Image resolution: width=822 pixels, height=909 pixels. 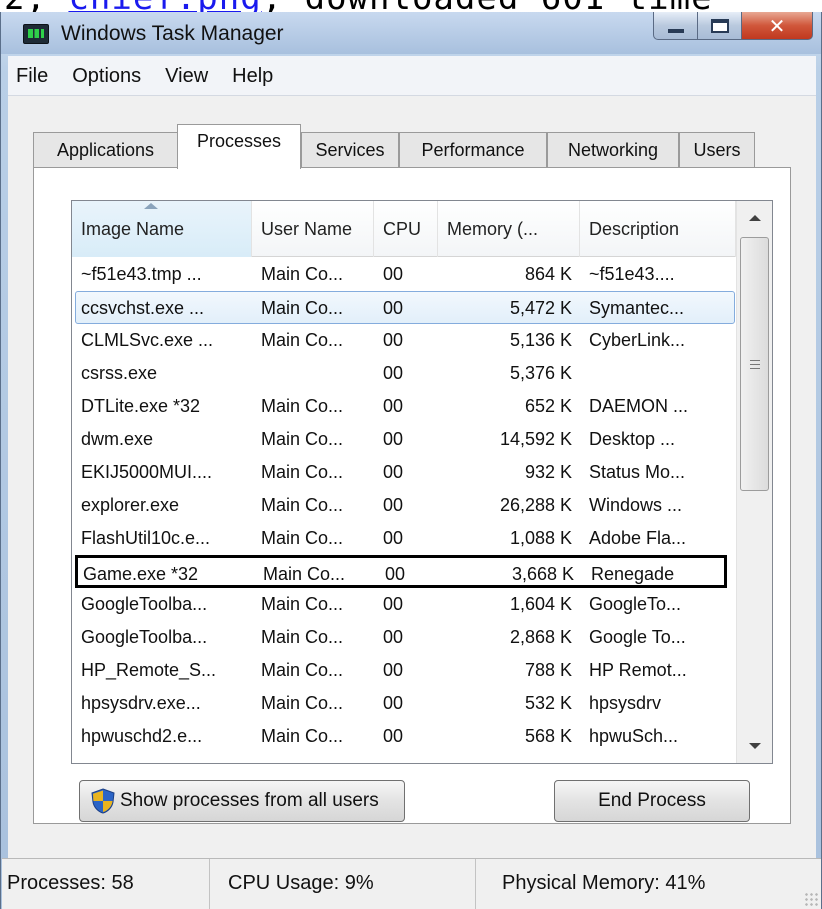 What do you see at coordinates (540, 373) in the screenshot?
I see `cell-memory: 5,376 K` at bounding box center [540, 373].